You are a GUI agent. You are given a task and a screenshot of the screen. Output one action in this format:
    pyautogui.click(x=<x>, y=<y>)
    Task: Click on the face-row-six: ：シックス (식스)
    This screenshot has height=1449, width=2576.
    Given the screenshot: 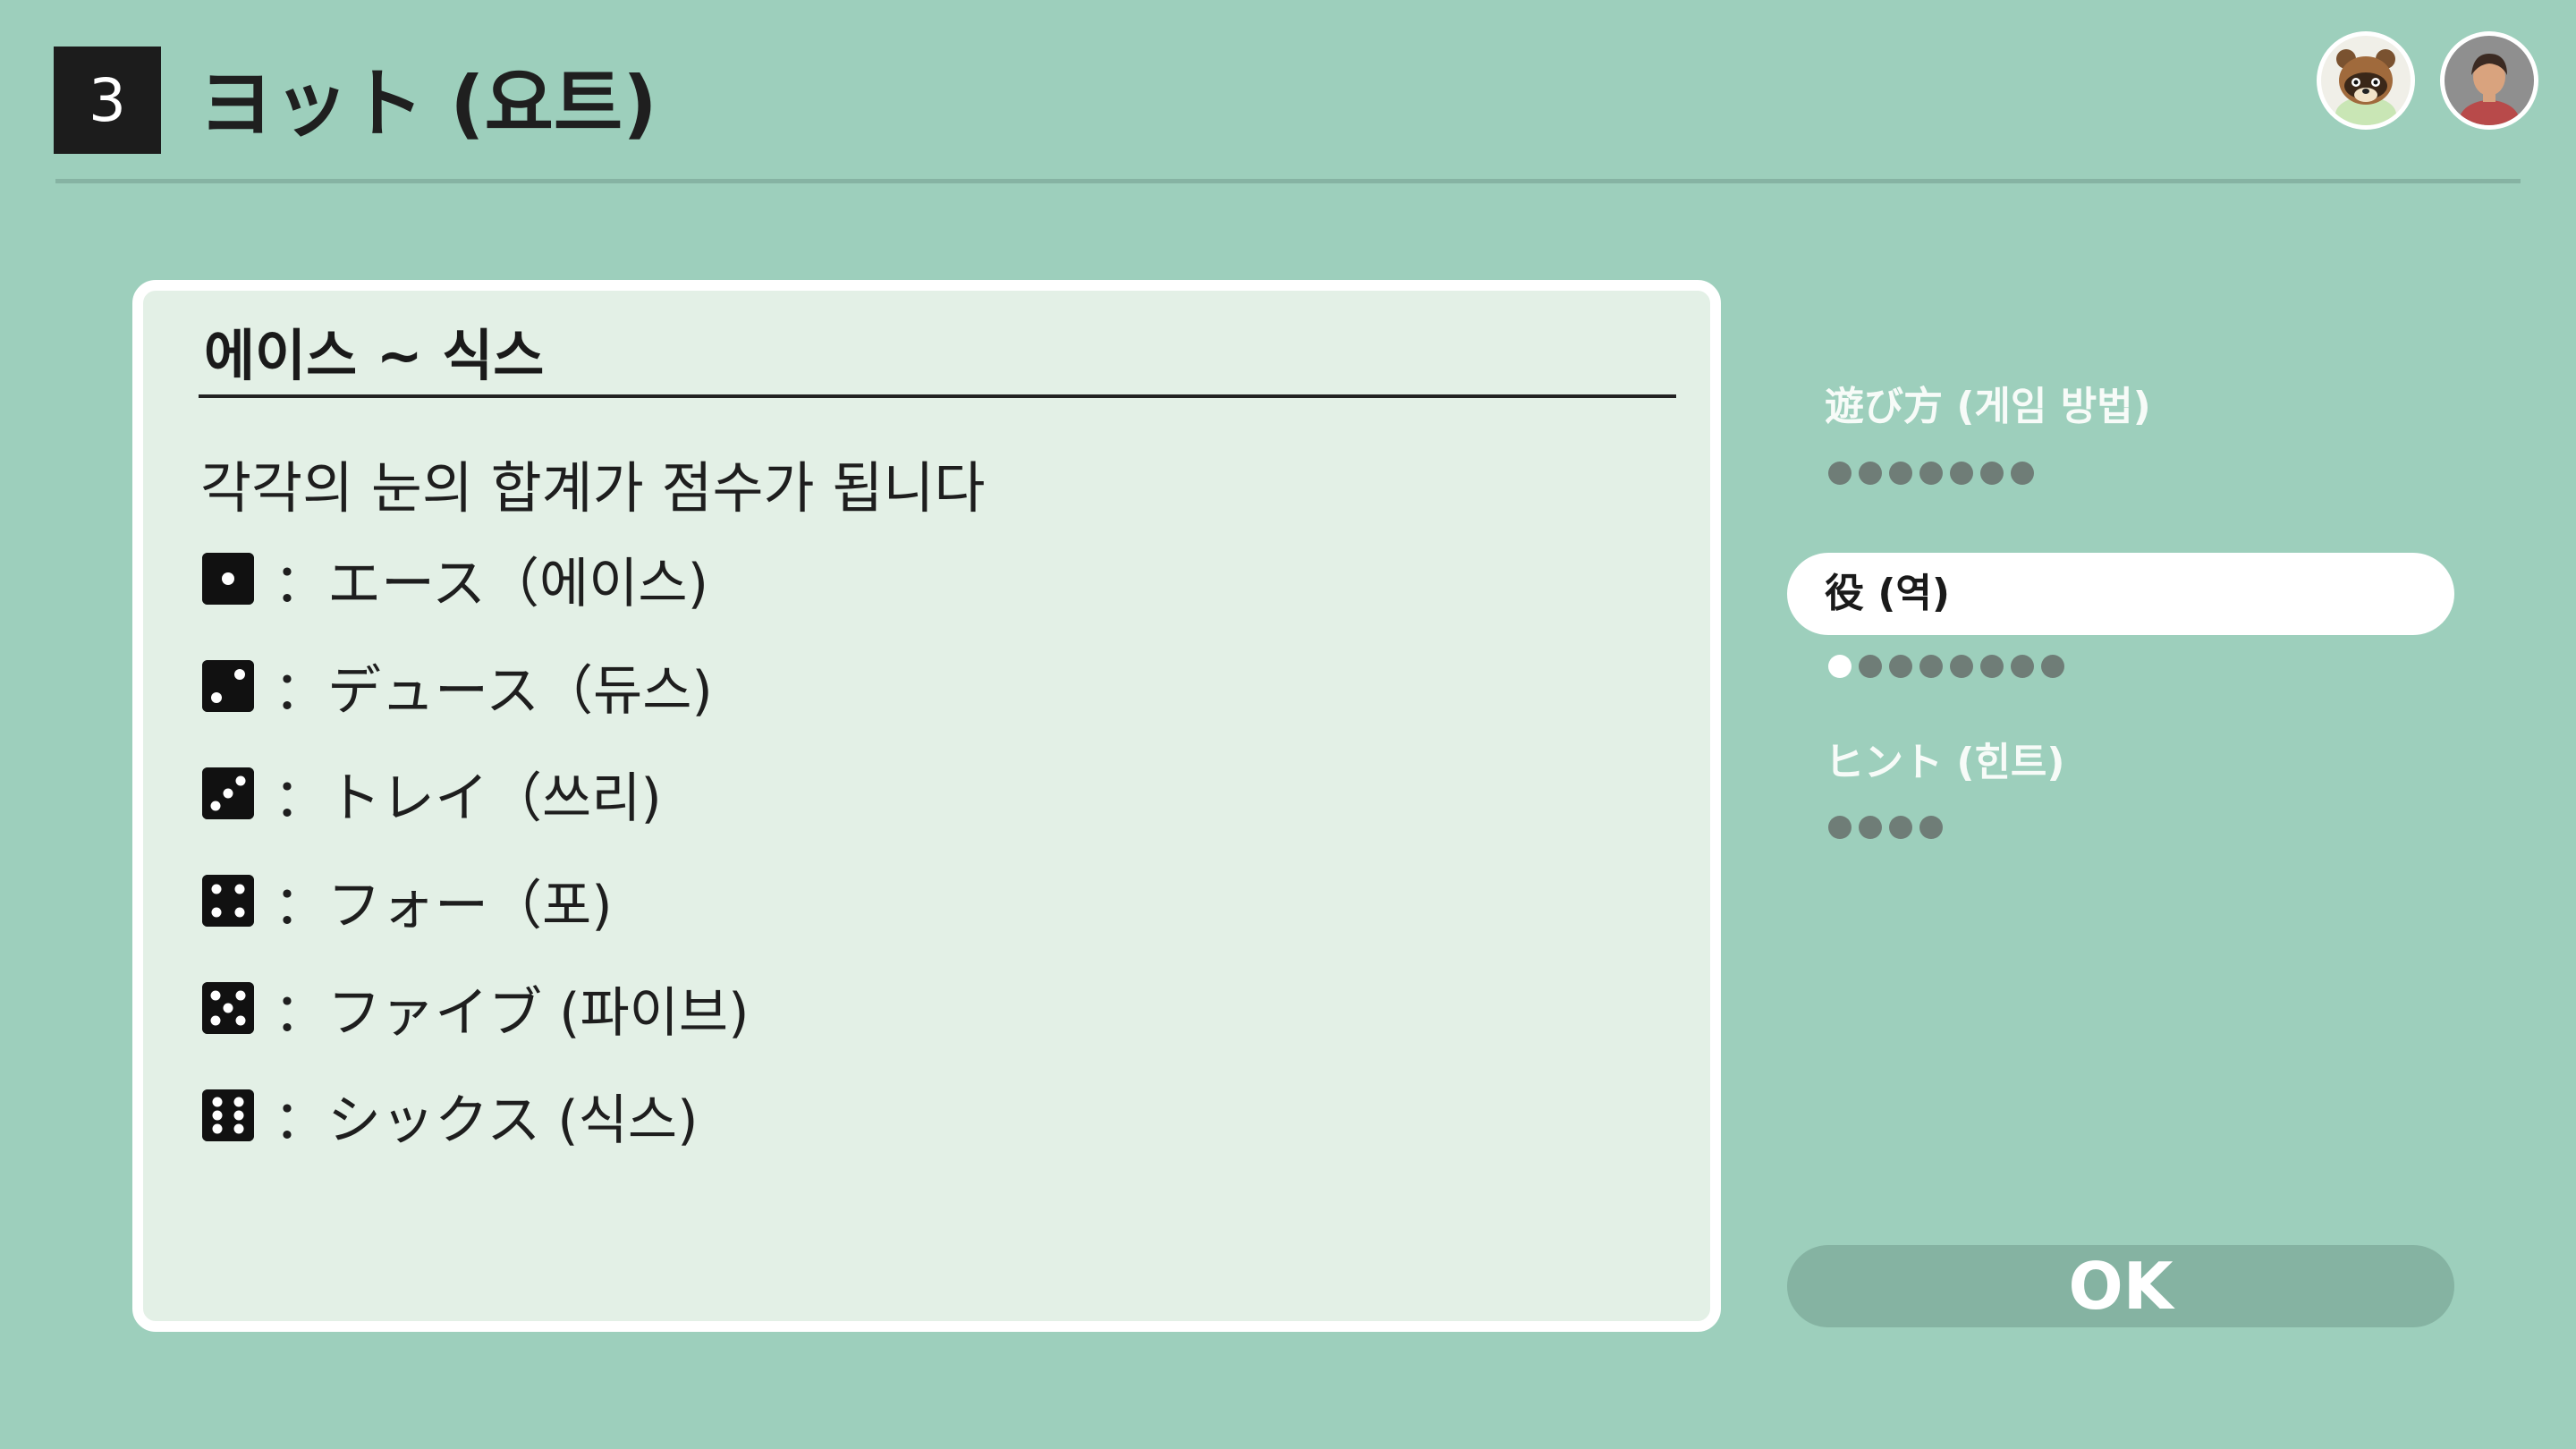 What is the action you would take?
    pyautogui.click(x=450, y=1119)
    